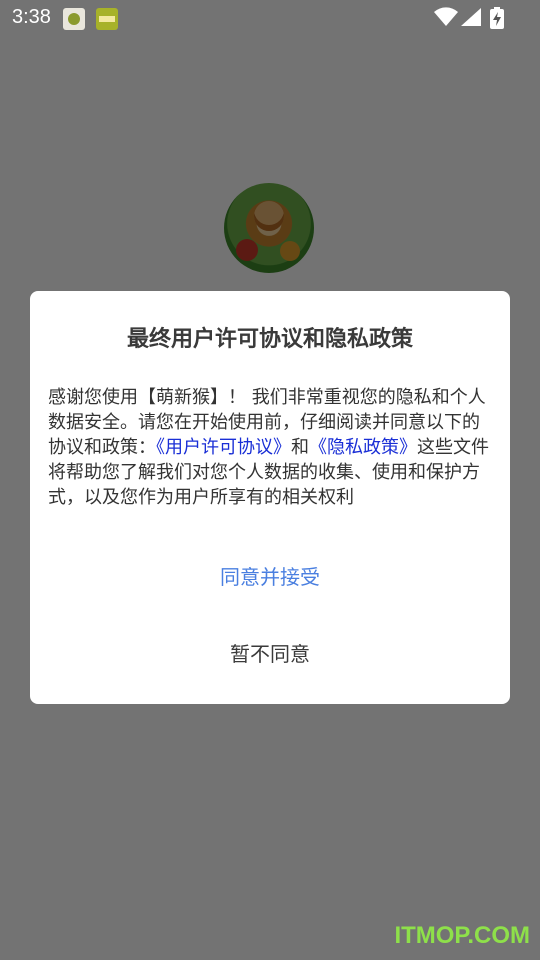 This screenshot has height=960, width=540. I want to click on signal-icon, so click(471, 17).